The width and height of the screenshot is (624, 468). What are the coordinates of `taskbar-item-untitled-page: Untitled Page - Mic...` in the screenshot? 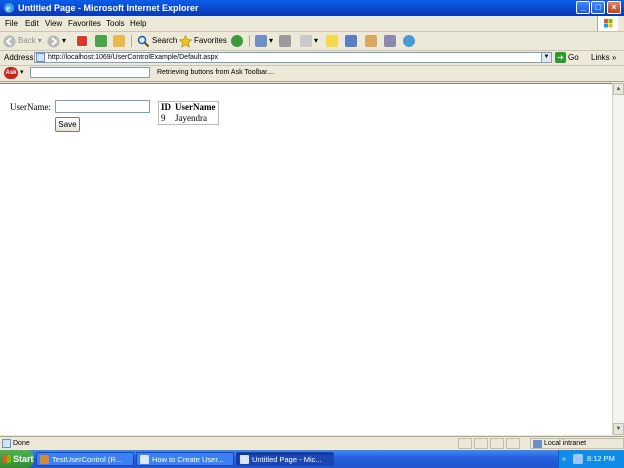 It's located at (285, 459).